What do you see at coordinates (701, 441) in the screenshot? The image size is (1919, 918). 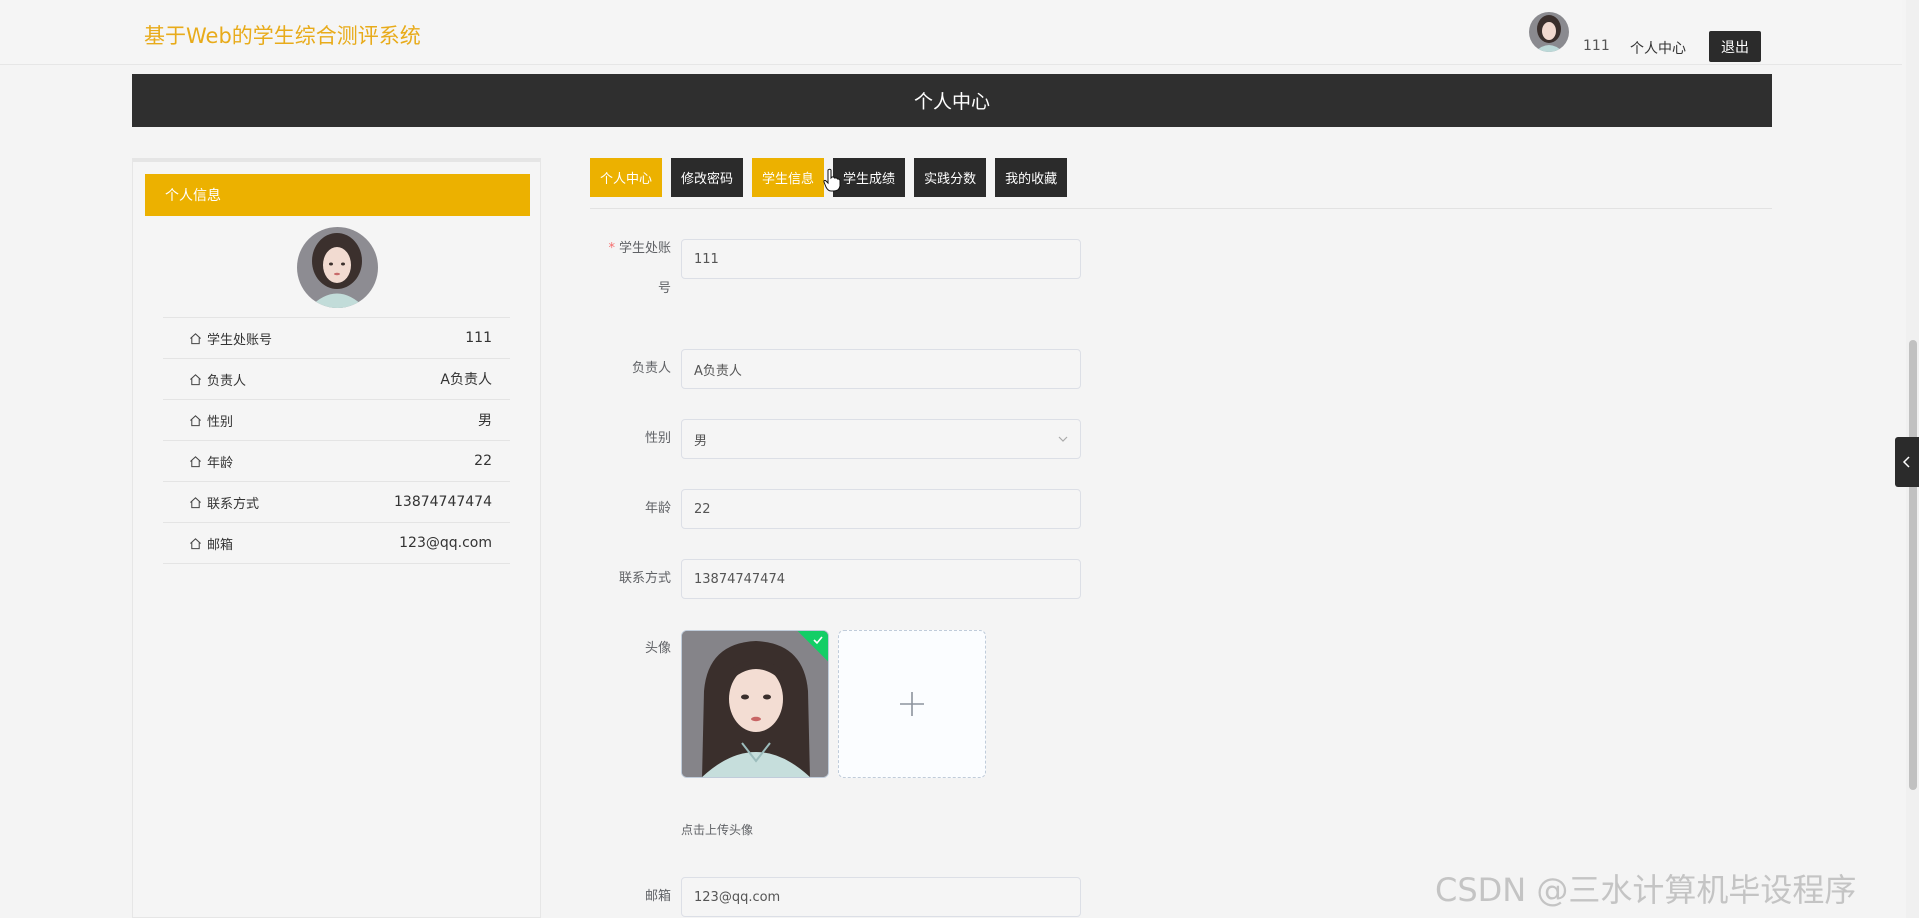 I see `gender-select-value: 男` at bounding box center [701, 441].